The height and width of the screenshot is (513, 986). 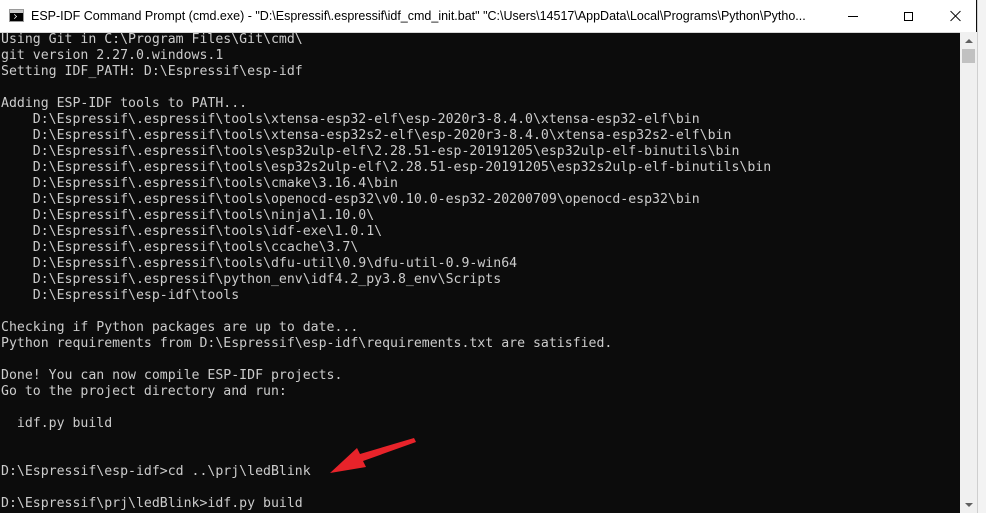 I want to click on annotation-arrow, so click(x=373, y=455).